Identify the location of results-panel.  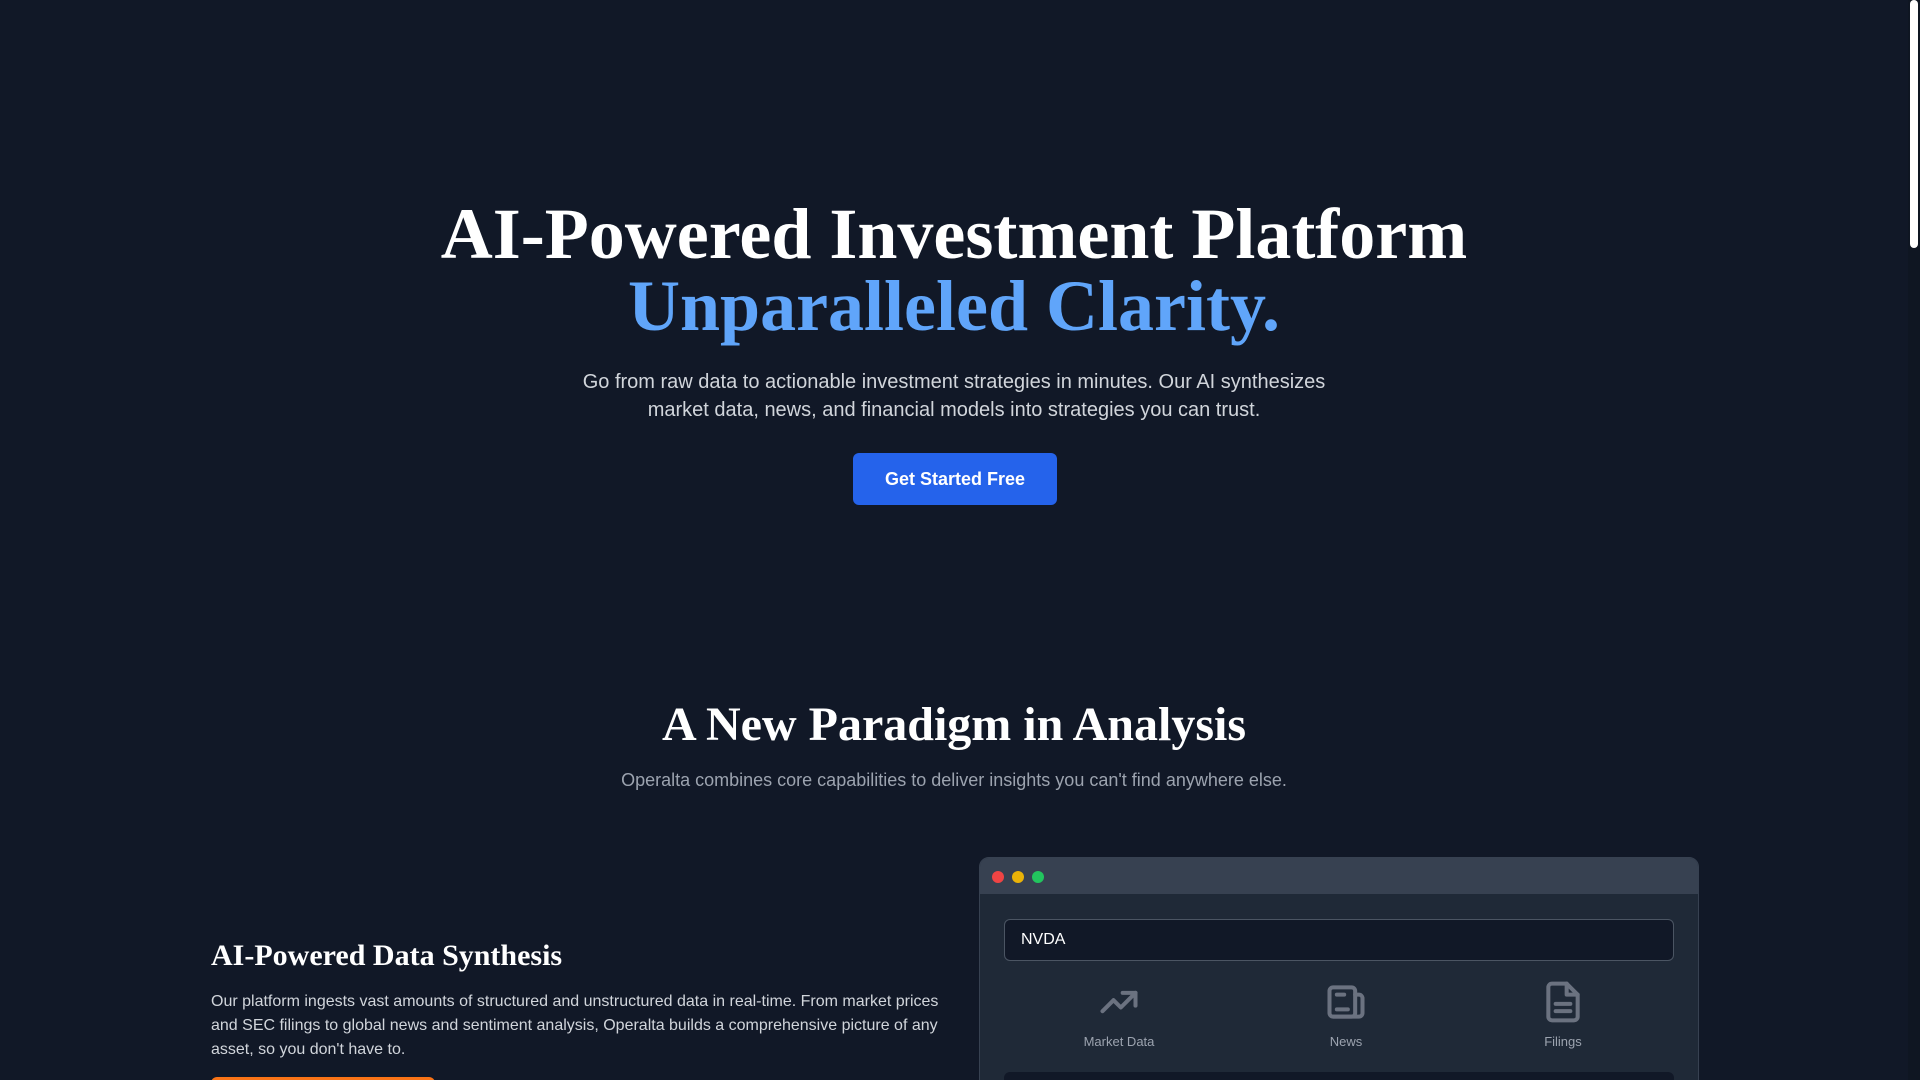
(1339, 1076).